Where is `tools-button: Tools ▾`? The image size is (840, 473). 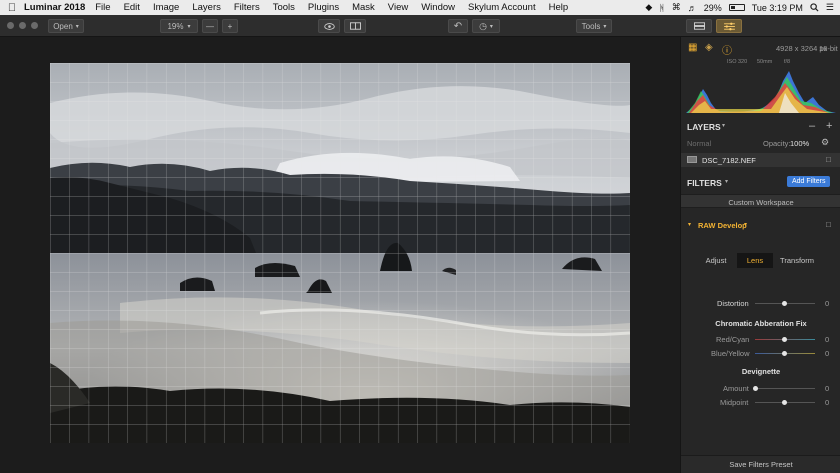
tools-button: Tools ▾ is located at coordinates (594, 26).